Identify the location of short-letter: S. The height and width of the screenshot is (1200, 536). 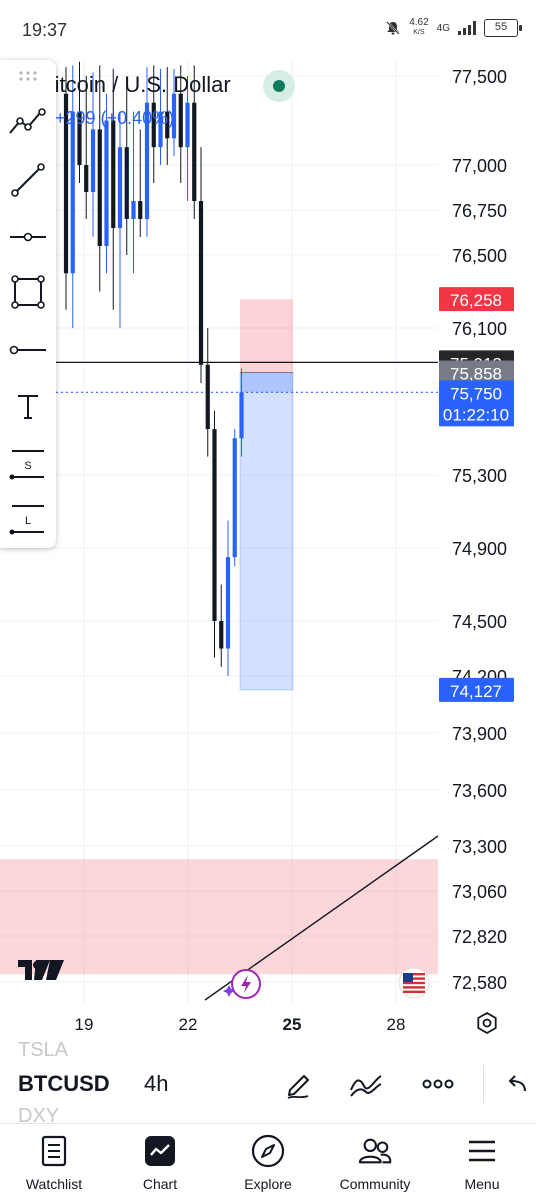
(27, 466).